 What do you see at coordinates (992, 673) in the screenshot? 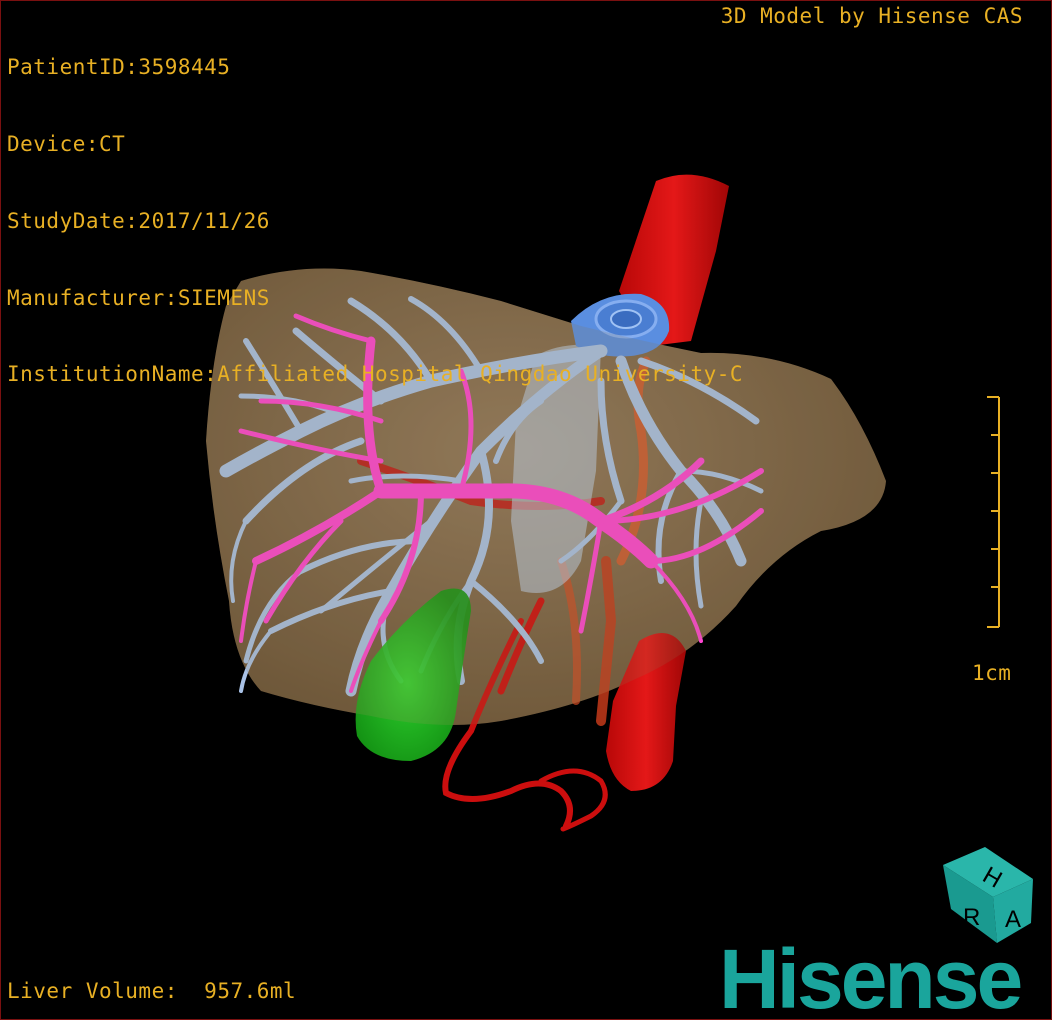
I see `scale-label: 1cm` at bounding box center [992, 673].